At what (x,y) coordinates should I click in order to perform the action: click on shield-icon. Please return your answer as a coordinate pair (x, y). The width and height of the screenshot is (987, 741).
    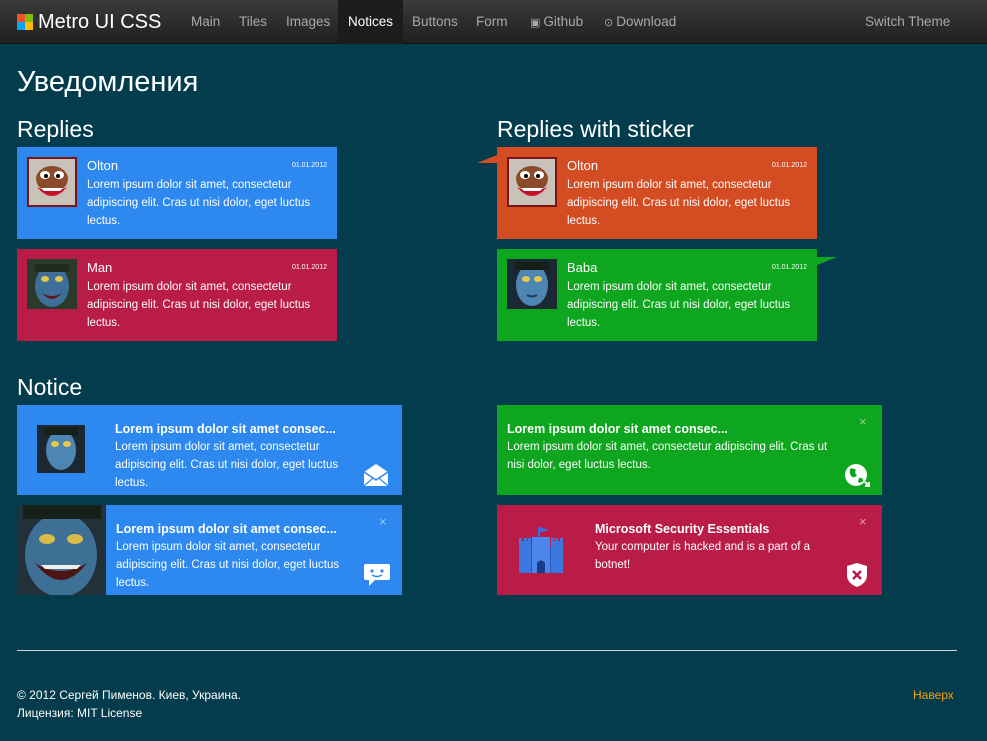
    Looking at the image, I should click on (857, 577).